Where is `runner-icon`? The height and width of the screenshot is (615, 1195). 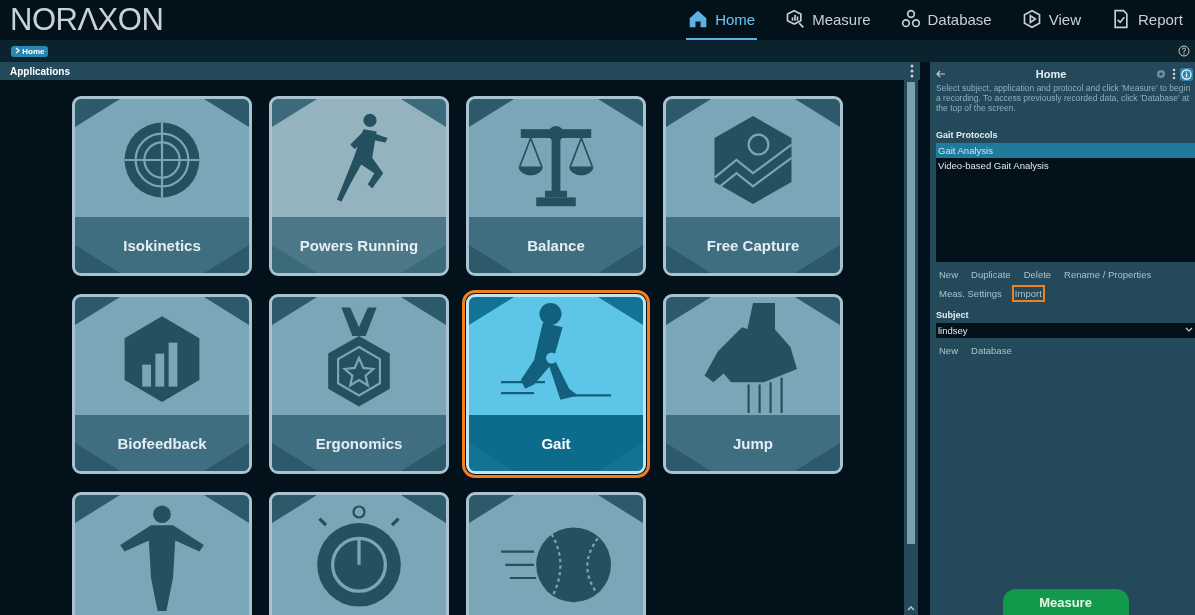
runner-icon is located at coordinates (362, 157).